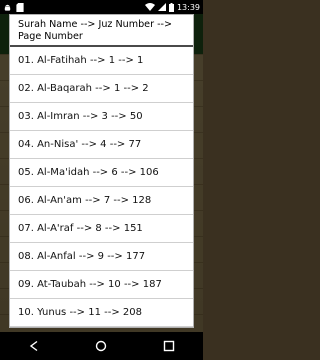  Describe the element at coordinates (101, 117) in the screenshot. I see `surah-item: 03. Al-Imran --> 3 --> 50` at that location.